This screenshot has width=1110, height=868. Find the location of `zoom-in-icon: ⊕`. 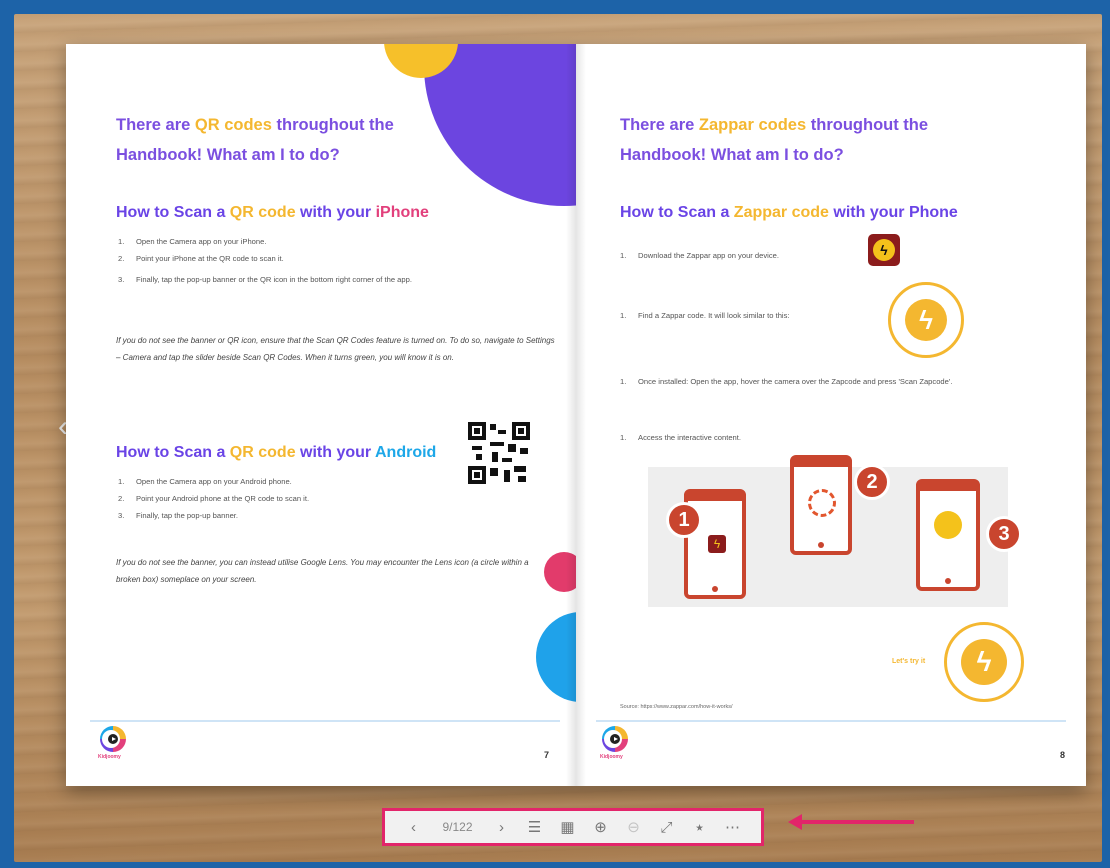

zoom-in-icon: ⊕ is located at coordinates (601, 827).